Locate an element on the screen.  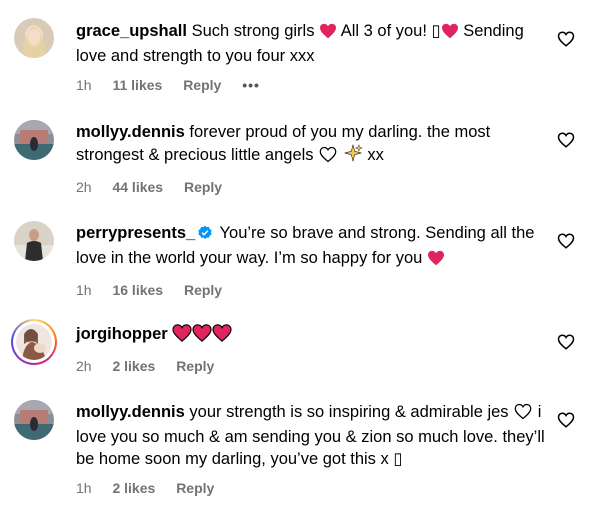
verified-badge-icon is located at coordinates (205, 236).